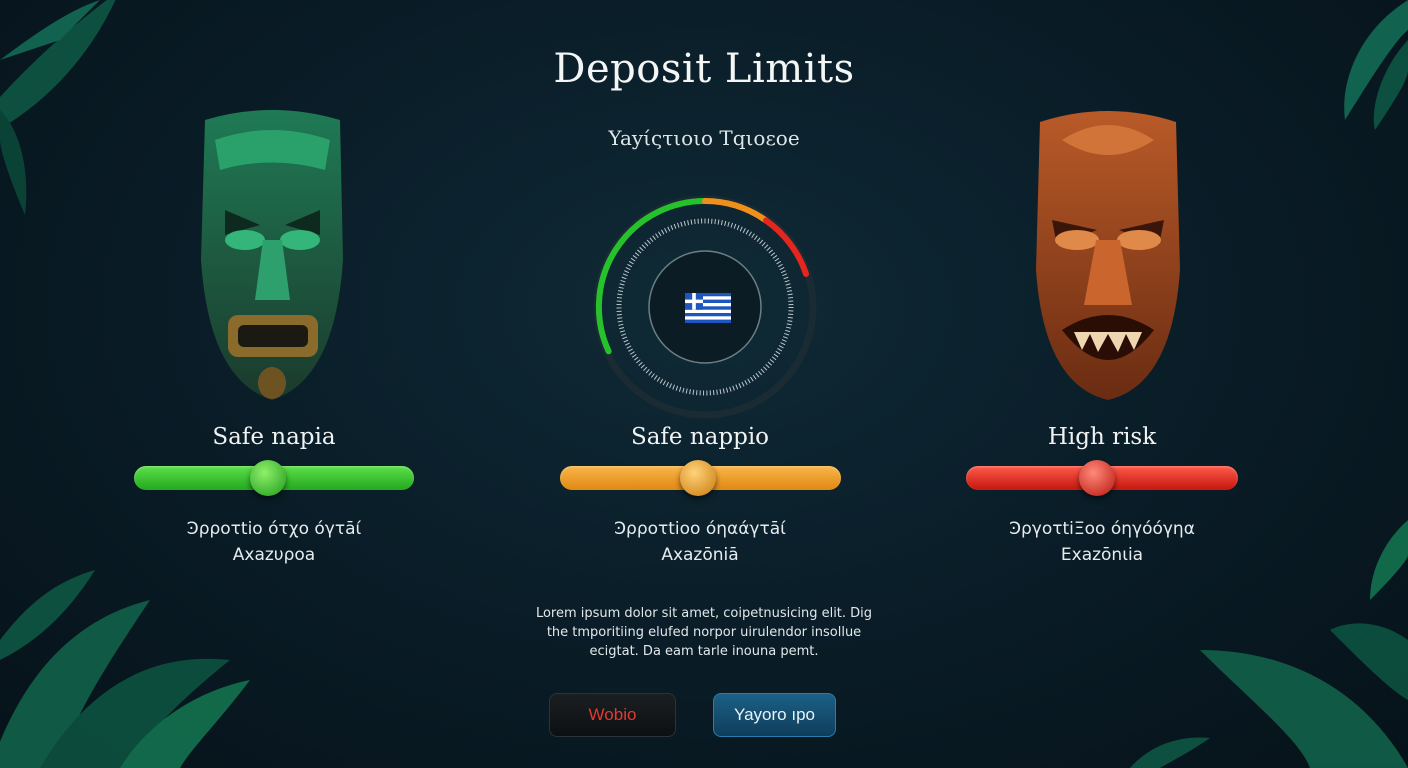 The width and height of the screenshot is (1408, 768). I want to click on tier-description: ϿργοτtiΞοο όηγόόγηα Εxazōnιia, so click(1102, 542).